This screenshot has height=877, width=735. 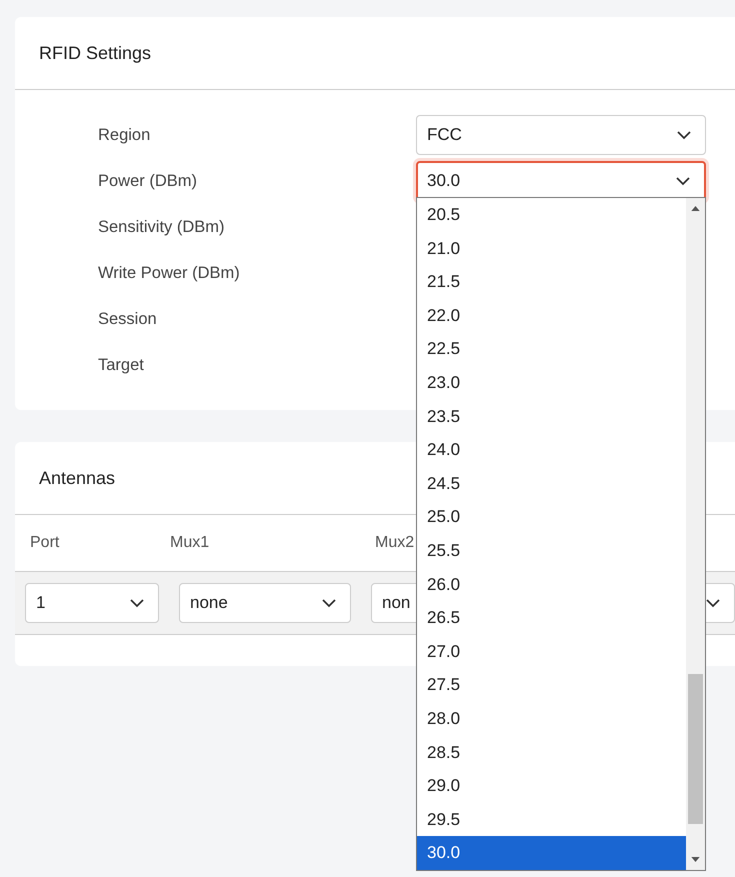 I want to click on dropdown-option: 30.0, so click(x=551, y=853).